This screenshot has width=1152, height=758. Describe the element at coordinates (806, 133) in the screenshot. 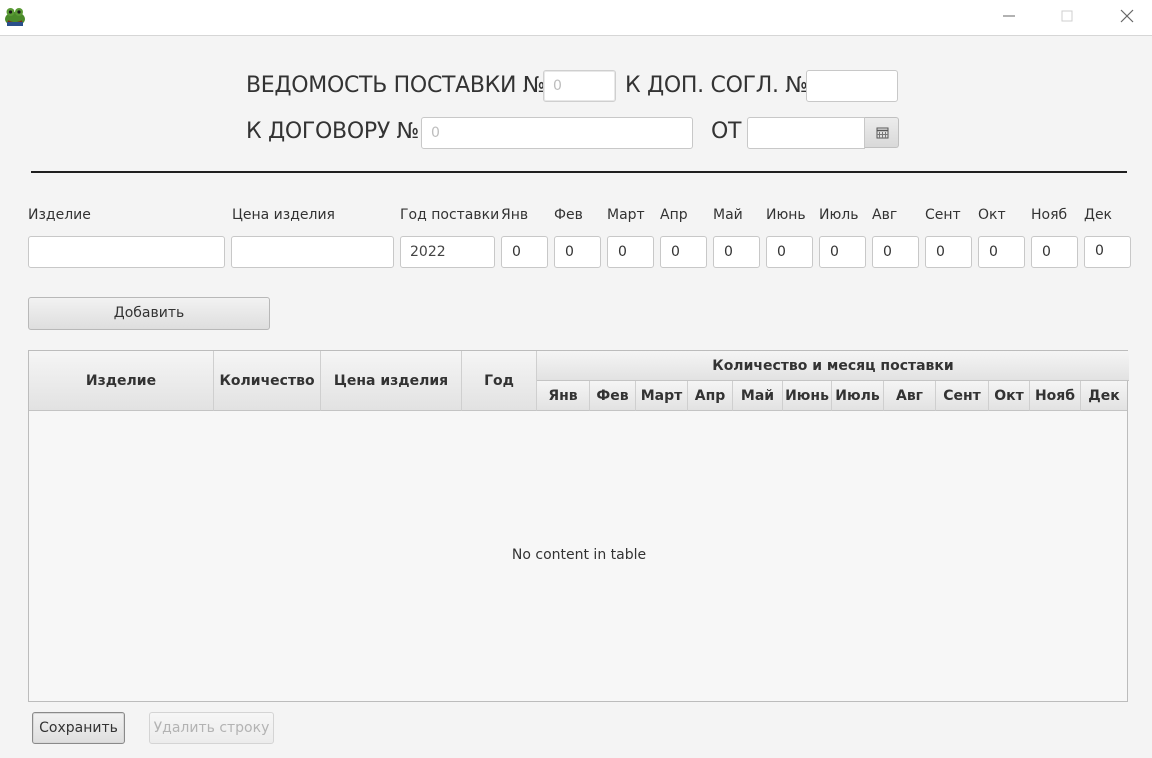

I see `date-input` at that location.